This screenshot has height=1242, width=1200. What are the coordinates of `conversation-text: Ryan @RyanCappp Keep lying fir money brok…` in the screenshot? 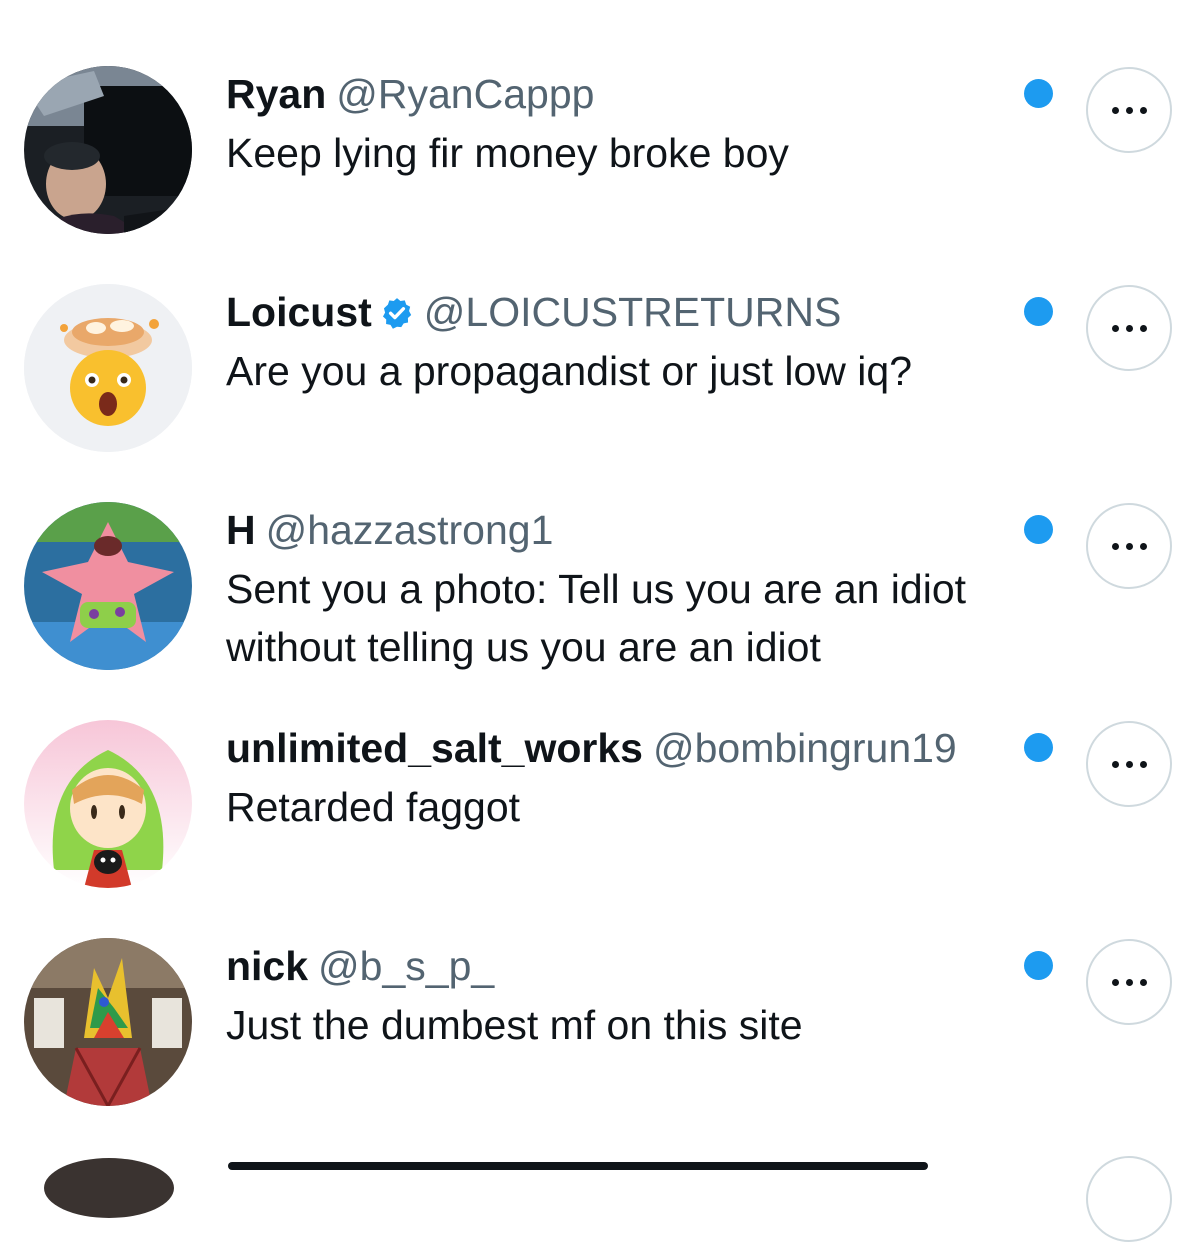 It's located at (626, 126).